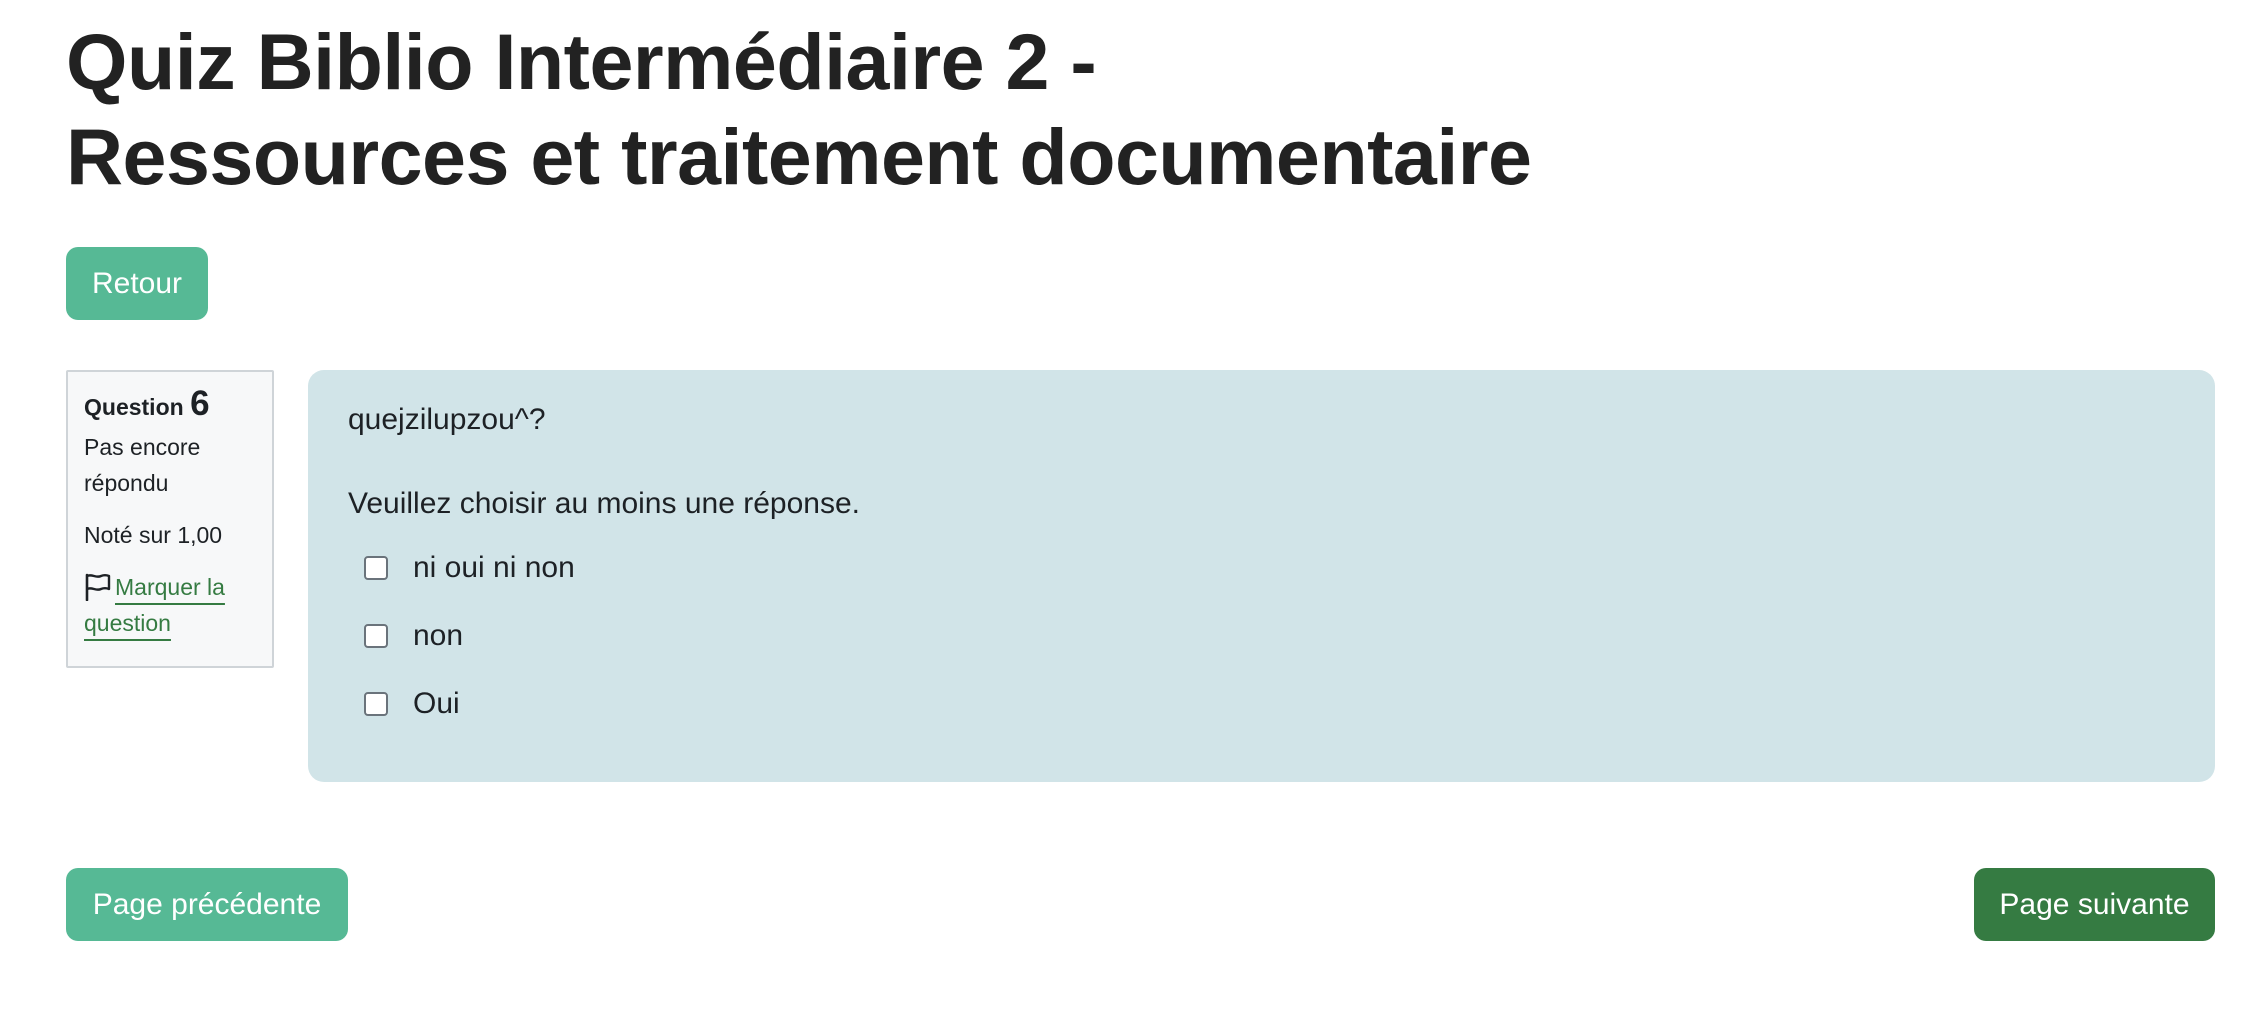 This screenshot has height=1018, width=2268. What do you see at coordinates (436, 704) in the screenshot?
I see `answer-label: Oui` at bounding box center [436, 704].